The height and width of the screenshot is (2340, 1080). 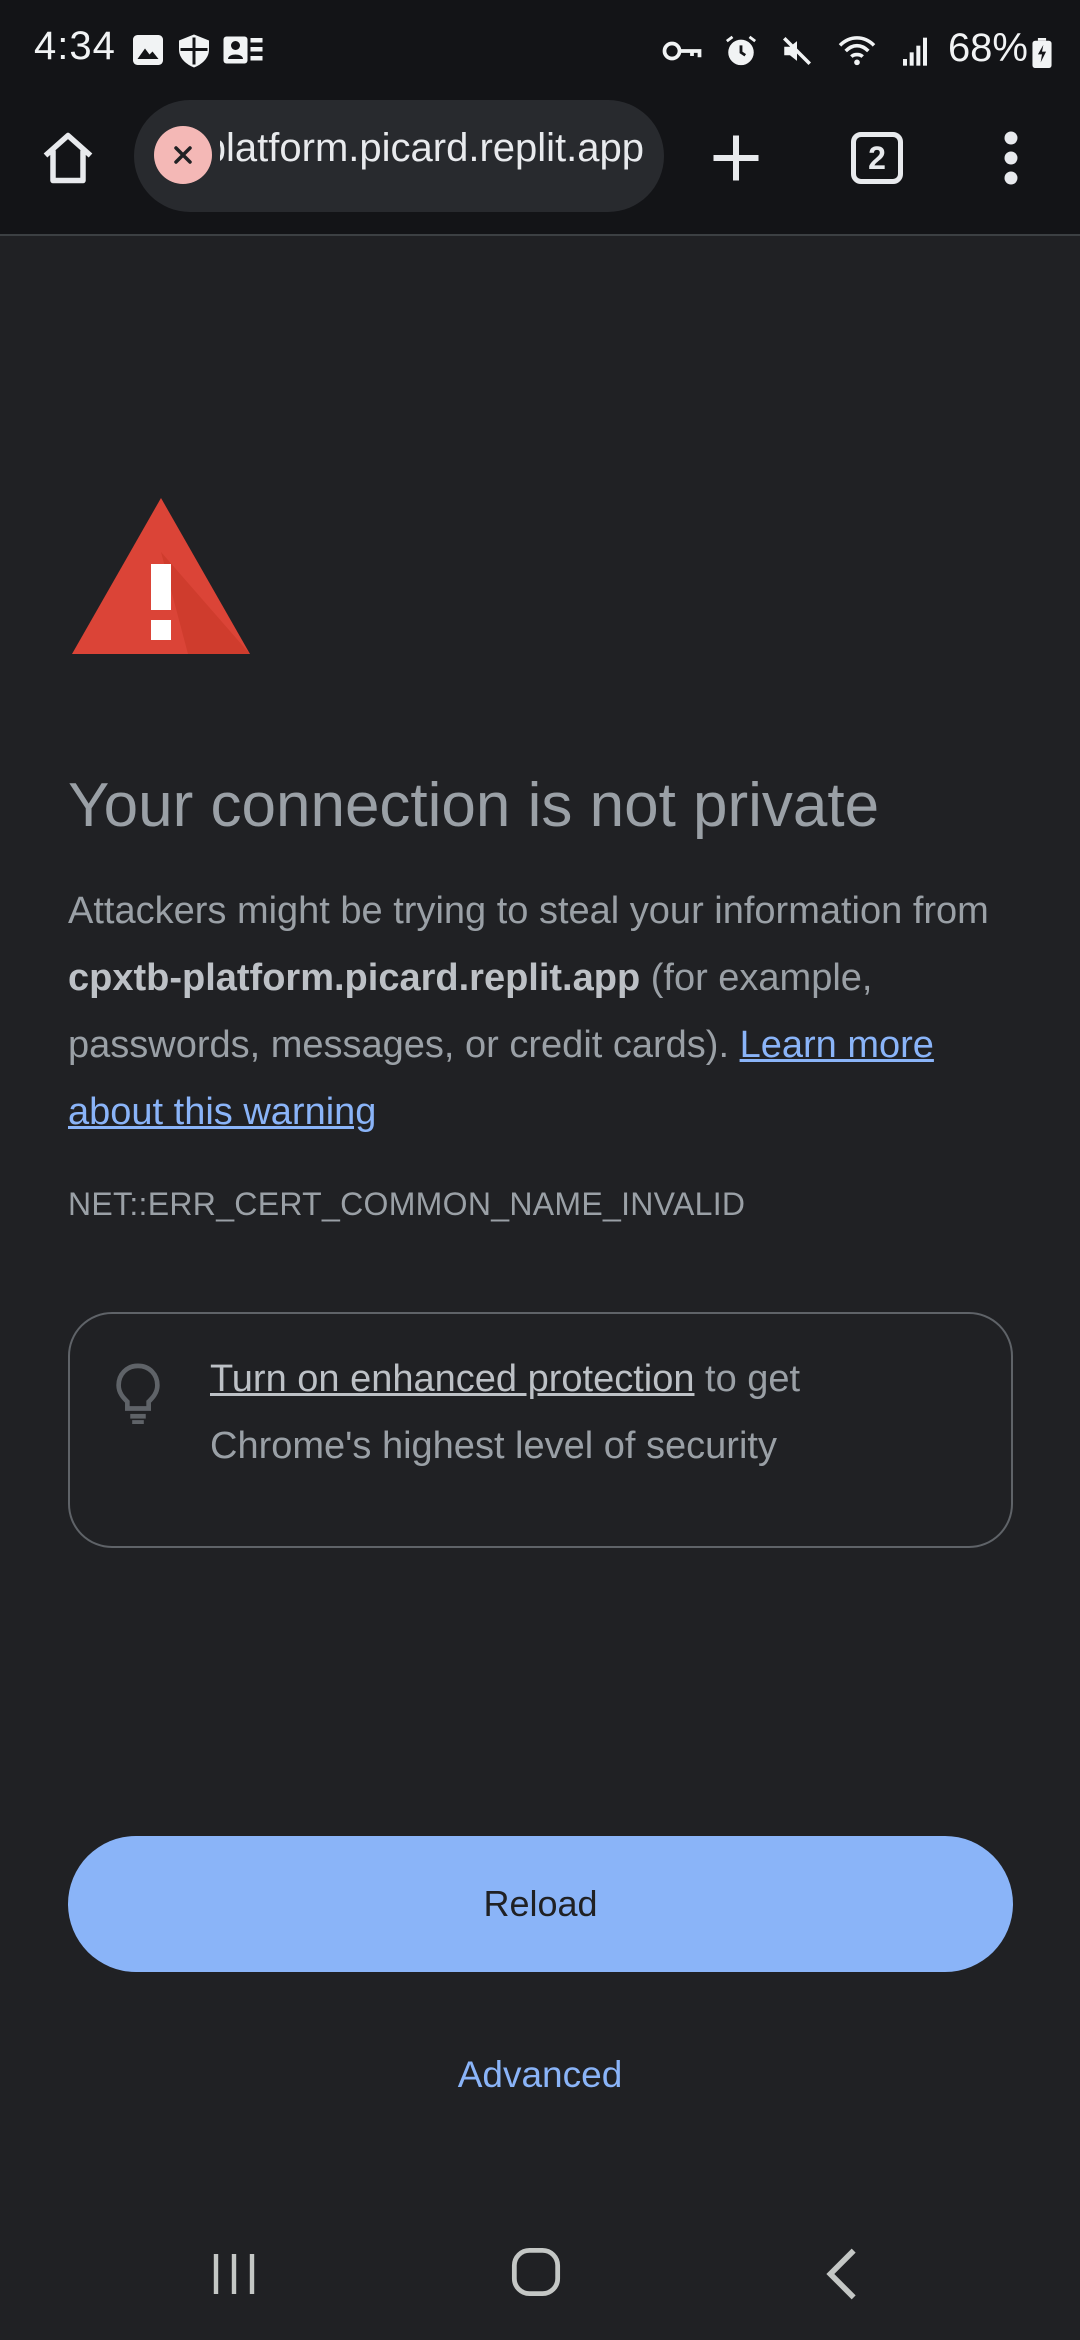 I want to click on site-domain: cpxtb-platform.picard.replit.app, so click(x=354, y=978).